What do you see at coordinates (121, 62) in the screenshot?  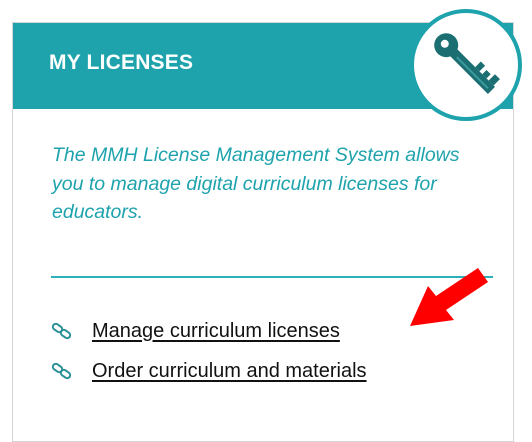 I see `panel-title: MY LICENSES` at bounding box center [121, 62].